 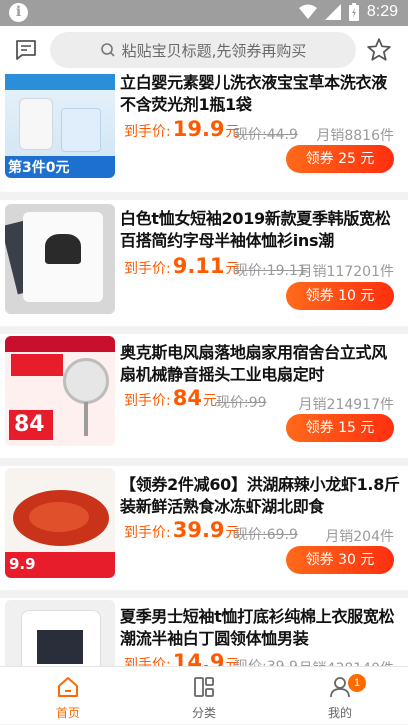 I want to click on status-bar: i 8:29, so click(x=204, y=13).